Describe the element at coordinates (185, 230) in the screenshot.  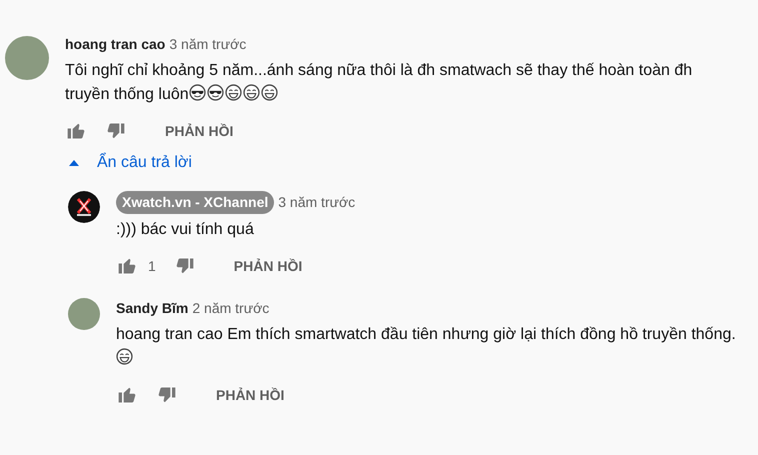
I see `comment-text: :))) bác vui tính quá` at that location.